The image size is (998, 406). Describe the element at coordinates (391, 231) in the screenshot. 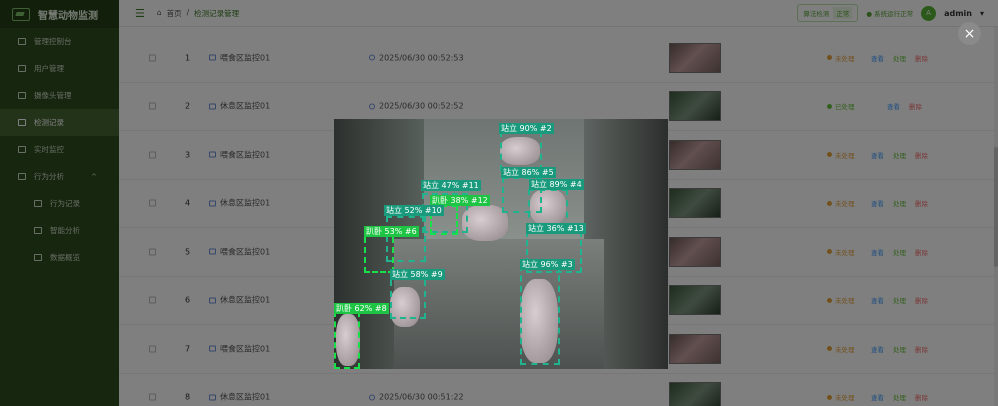

I see `detection-label: 趴卧 53% #6` at that location.